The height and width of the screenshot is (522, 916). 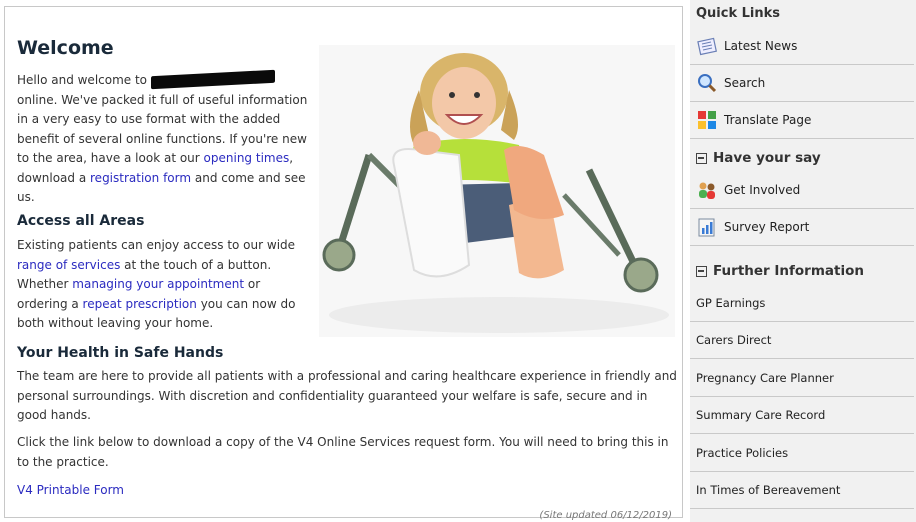 I want to click on sidebar-item-label: Search, so click(x=745, y=83).